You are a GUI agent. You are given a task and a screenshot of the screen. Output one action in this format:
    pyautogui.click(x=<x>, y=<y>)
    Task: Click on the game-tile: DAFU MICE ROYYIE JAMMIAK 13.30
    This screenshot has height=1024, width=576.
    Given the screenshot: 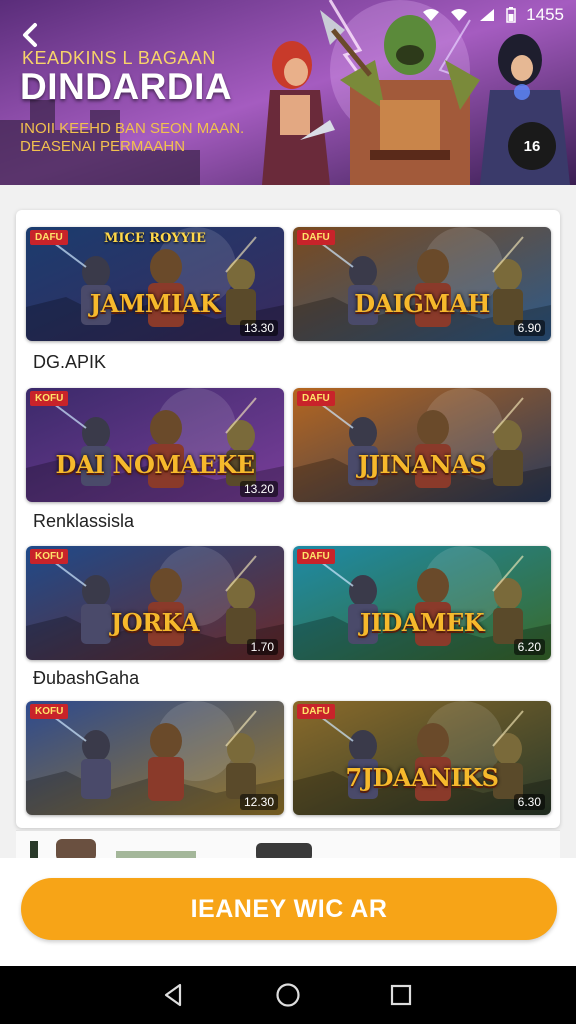 What is the action you would take?
    pyautogui.click(x=155, y=284)
    